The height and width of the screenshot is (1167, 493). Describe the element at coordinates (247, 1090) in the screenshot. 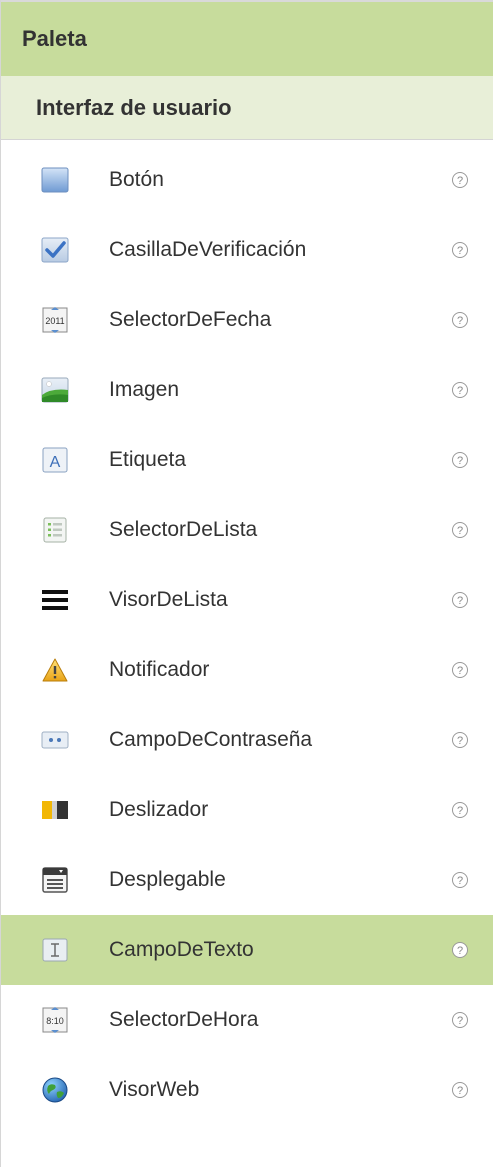

I see `component-item-web-viewer: VisorWeb ?` at that location.